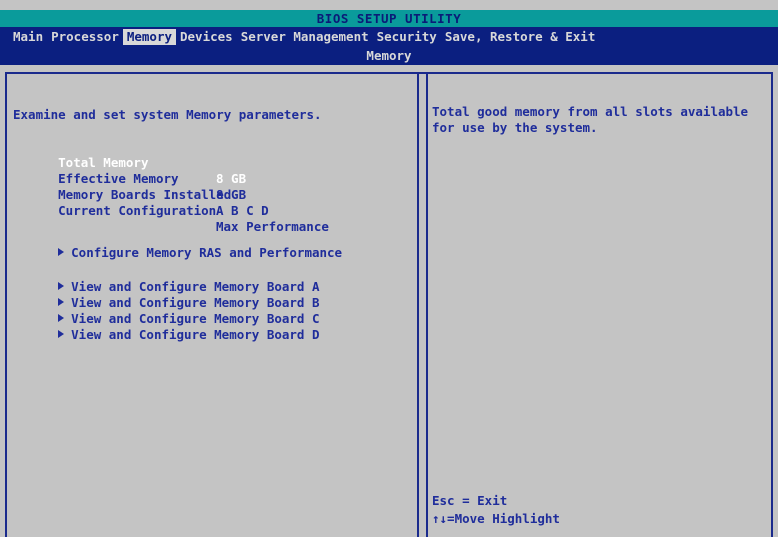  What do you see at coordinates (149, 37) in the screenshot?
I see `tab-memory: Memory` at bounding box center [149, 37].